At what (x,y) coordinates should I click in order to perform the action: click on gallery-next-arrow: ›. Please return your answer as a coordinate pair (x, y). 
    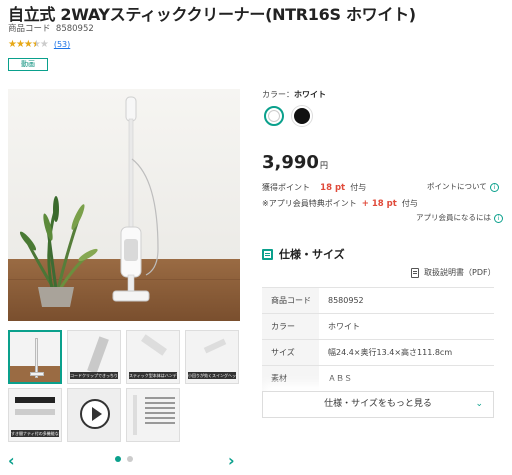
    Looking at the image, I should click on (231, 460).